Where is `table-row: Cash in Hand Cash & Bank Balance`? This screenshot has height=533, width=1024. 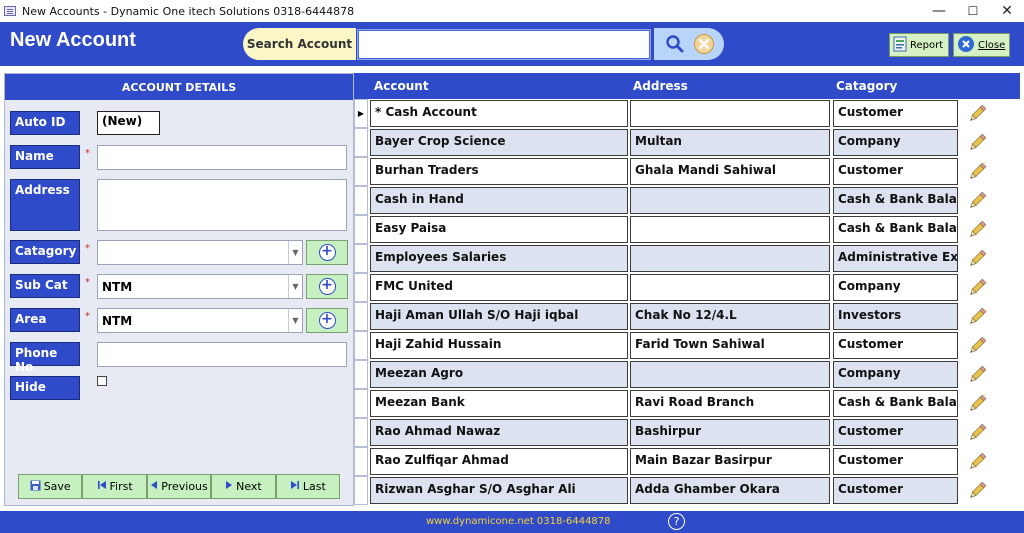
table-row: Cash in Hand Cash & Bank Balance is located at coordinates (695, 200).